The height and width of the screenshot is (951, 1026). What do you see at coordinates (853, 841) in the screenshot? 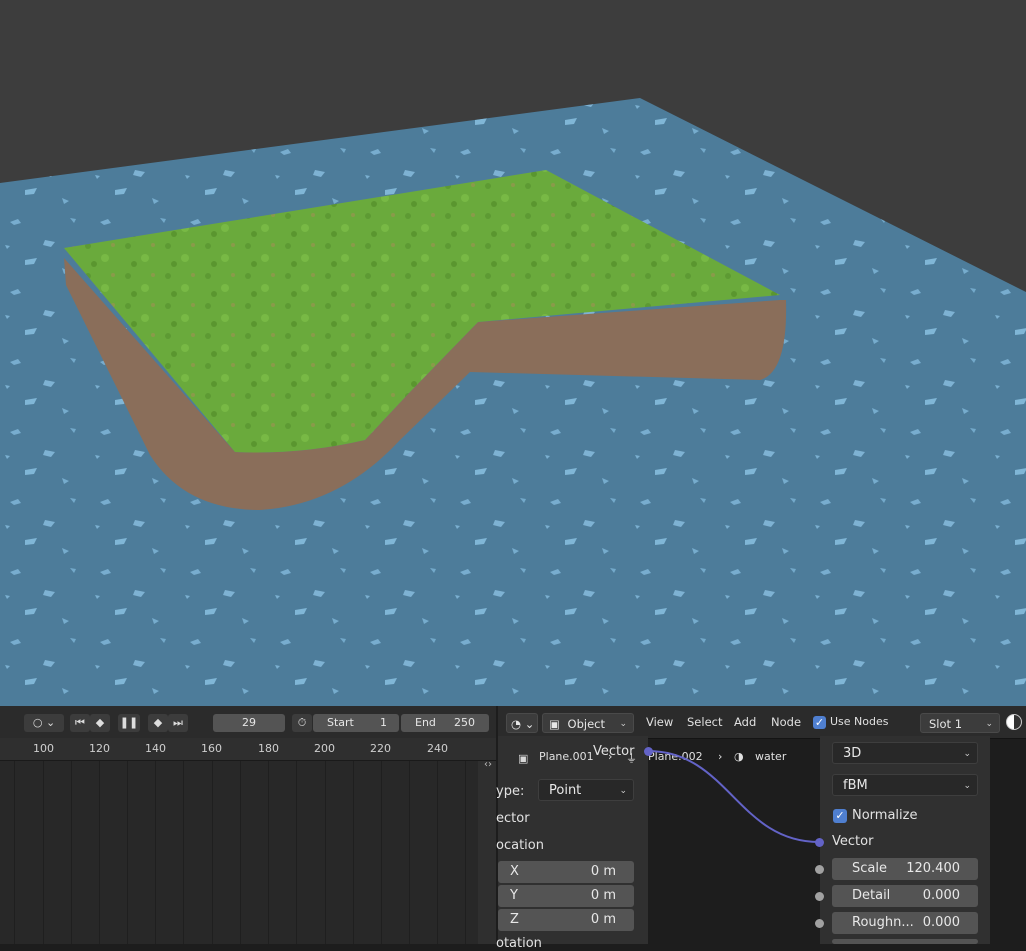
I see `vector-input-label: Vector` at bounding box center [853, 841].